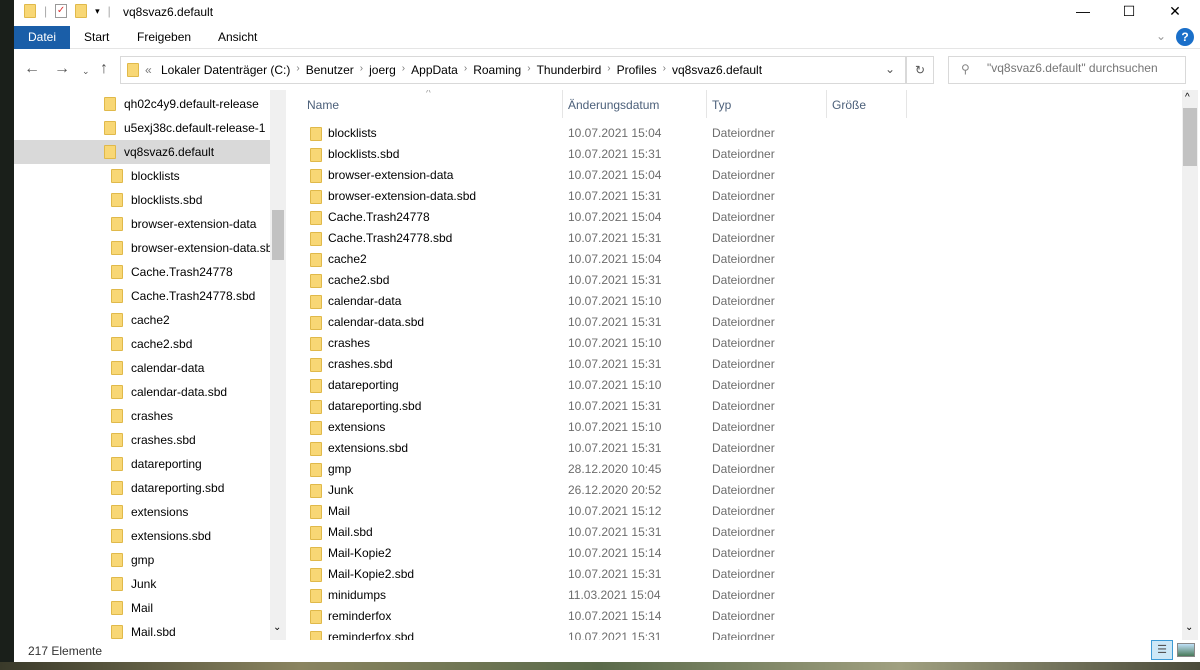 The height and width of the screenshot is (670, 1200). Describe the element at coordinates (149, 488) in the screenshot. I see `tree-item: datareporting.sbd` at that location.